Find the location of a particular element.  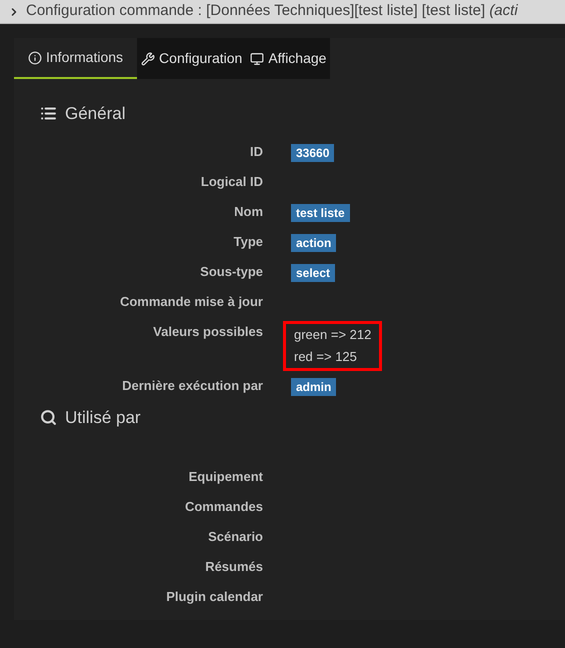

value-badge: action is located at coordinates (313, 243).